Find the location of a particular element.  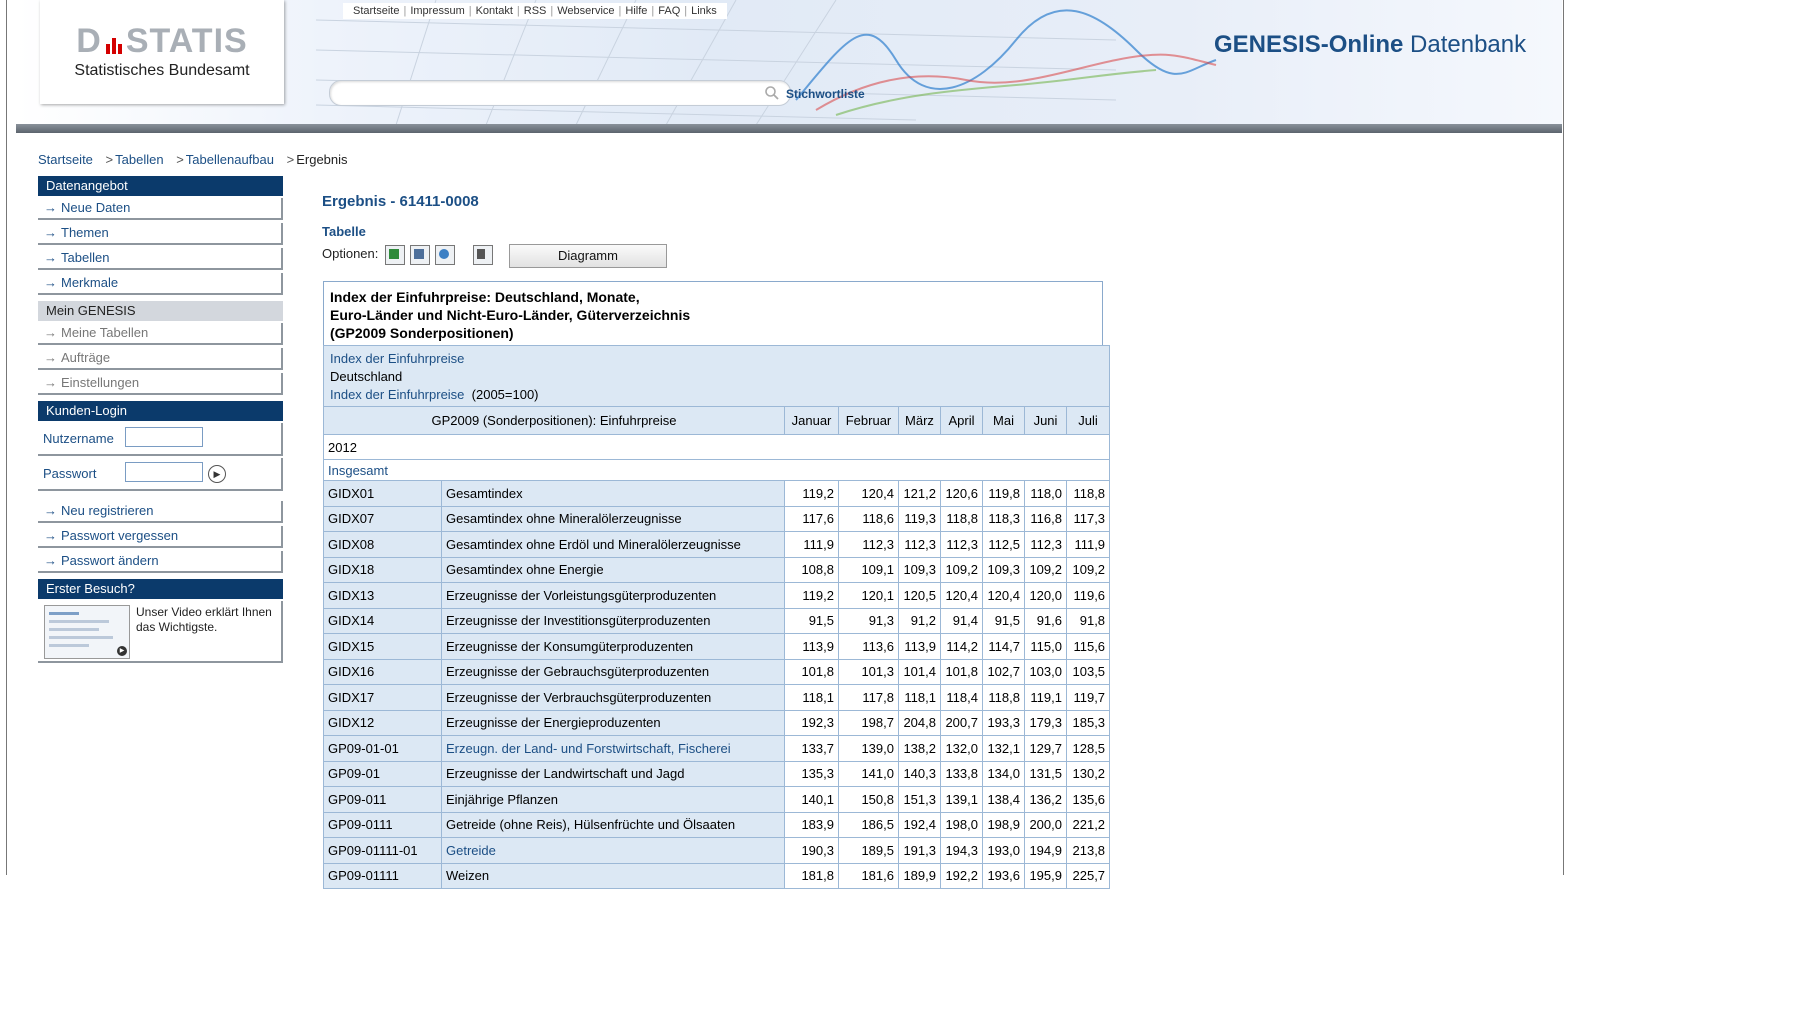

password-label: Passwort is located at coordinates (70, 473).